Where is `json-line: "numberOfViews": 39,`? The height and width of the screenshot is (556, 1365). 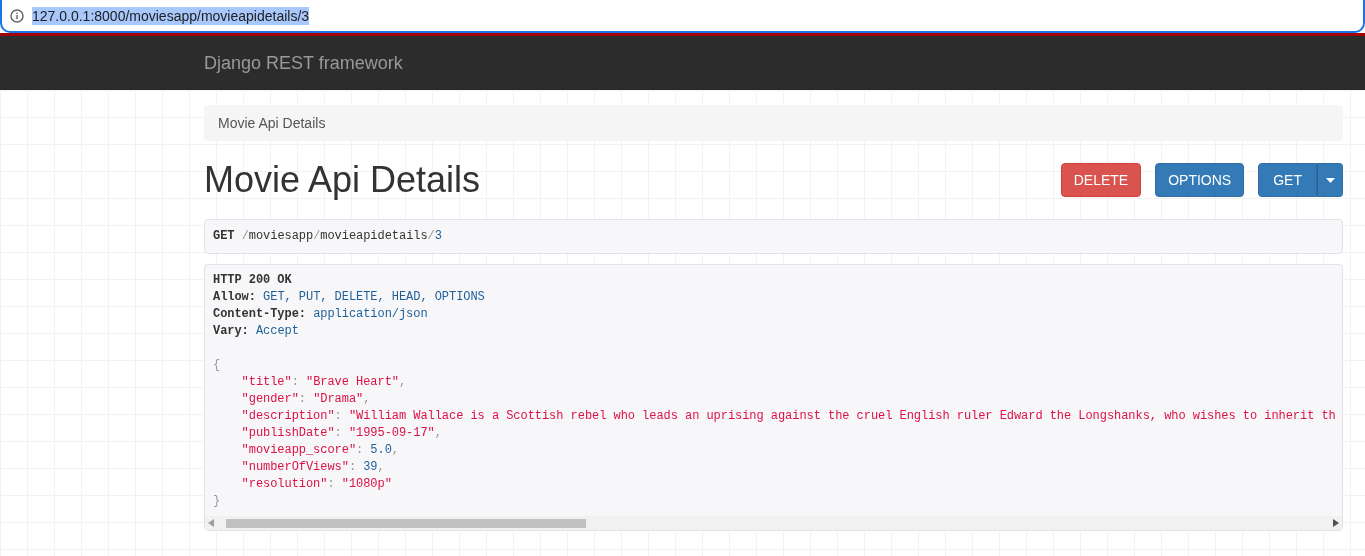 json-line: "numberOfViews": 39, is located at coordinates (312, 467).